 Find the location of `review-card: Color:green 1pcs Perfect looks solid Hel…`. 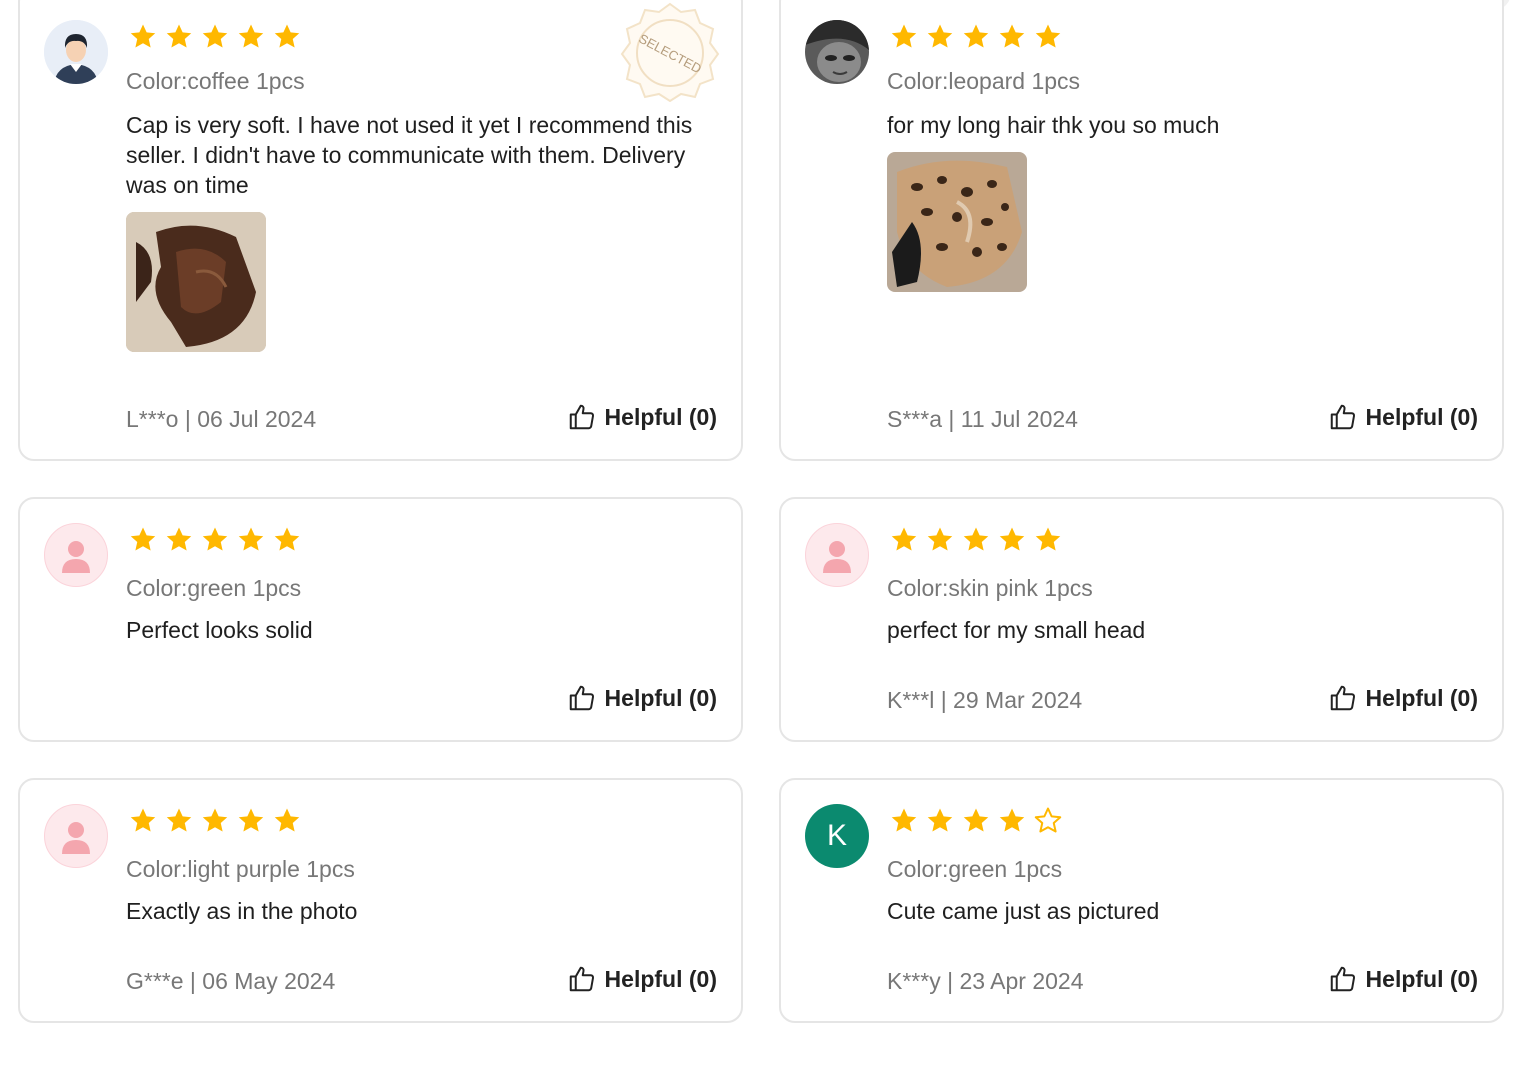

review-card: Color:green 1pcs Perfect looks solid Hel… is located at coordinates (380, 619).